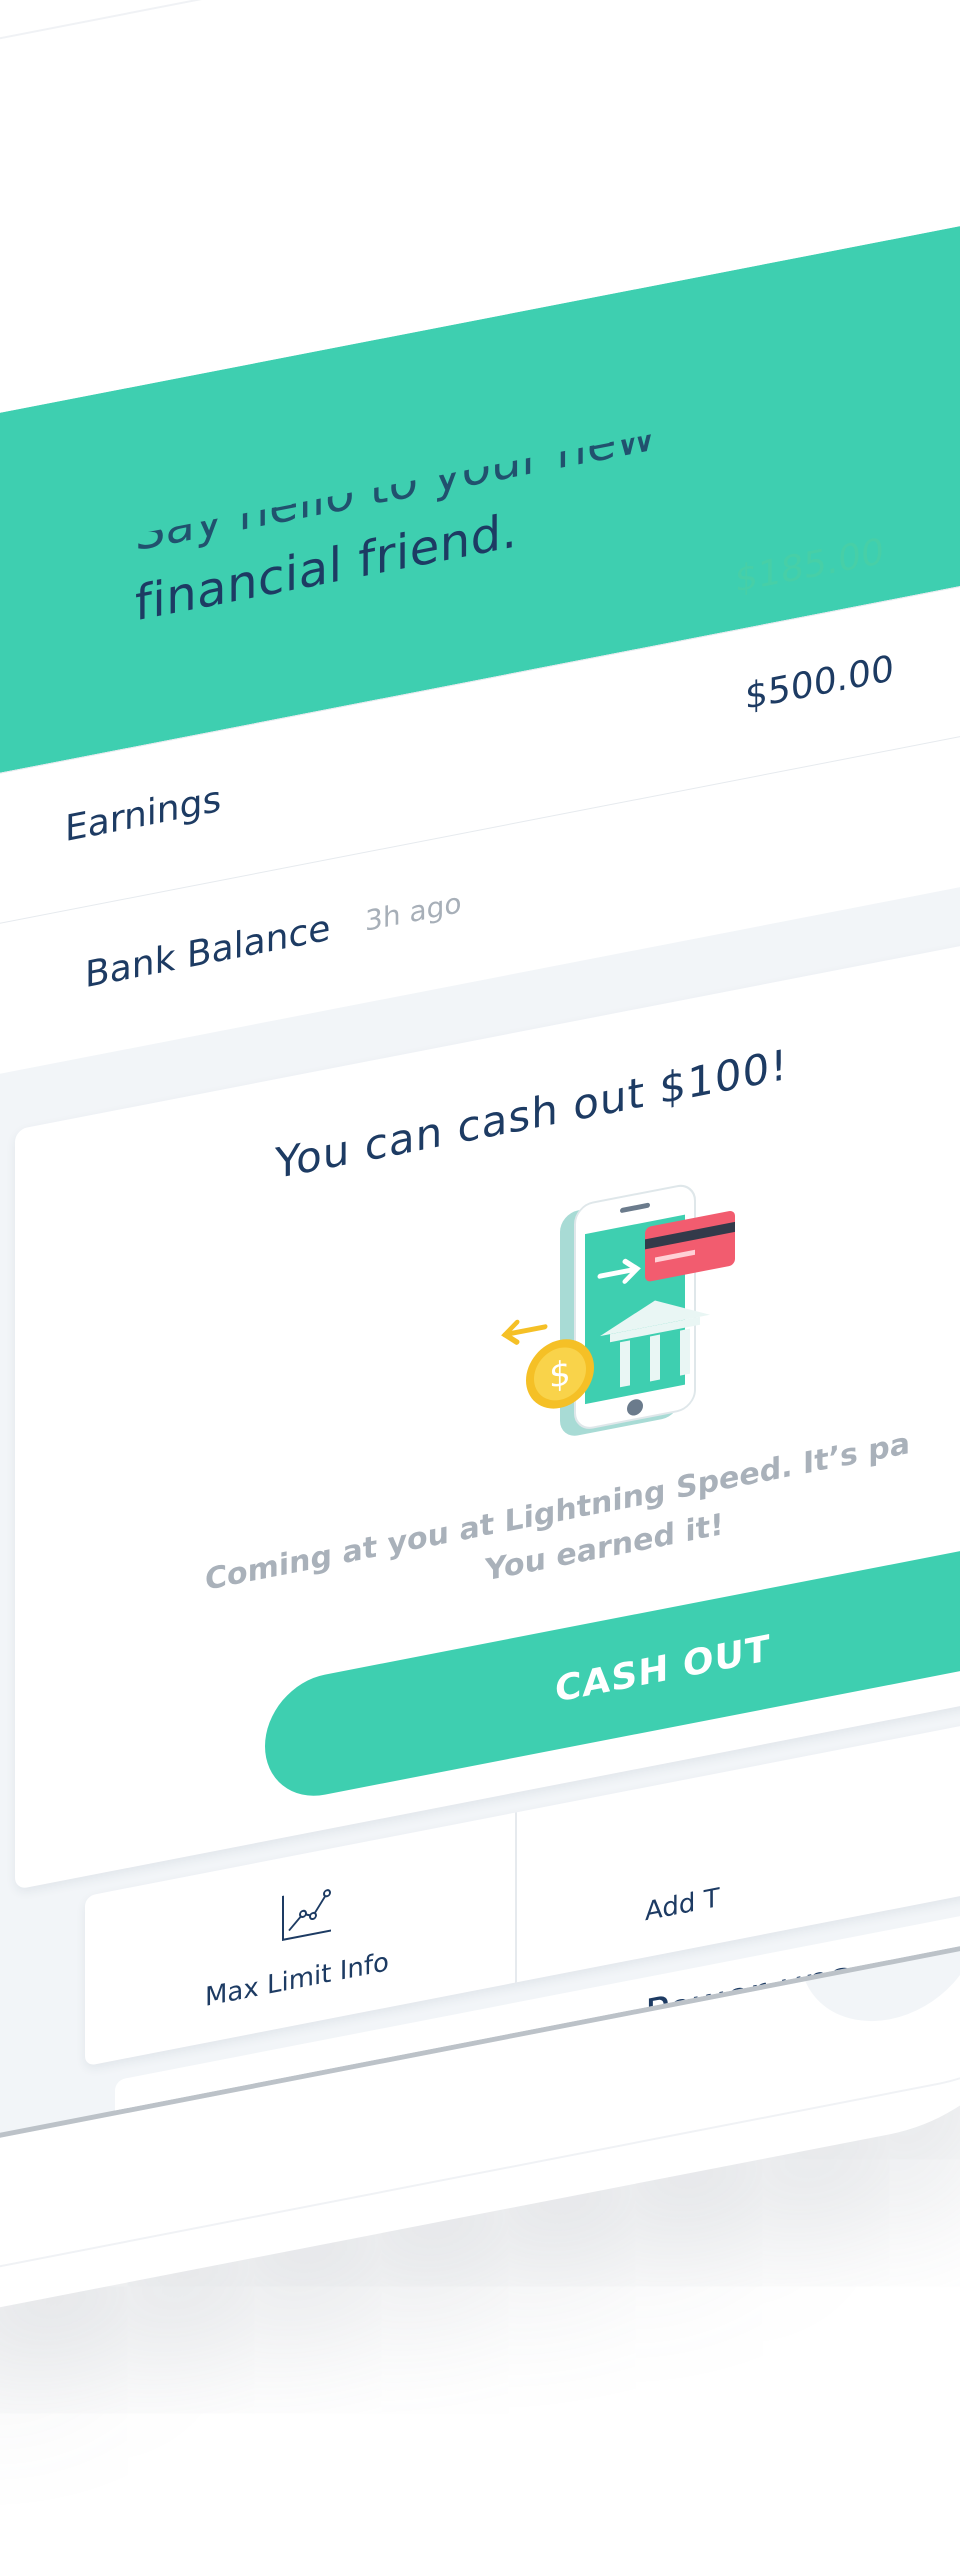  Describe the element at coordinates (532, 1114) in the screenshot. I see `cashout-title: You can cash out $100!` at that location.